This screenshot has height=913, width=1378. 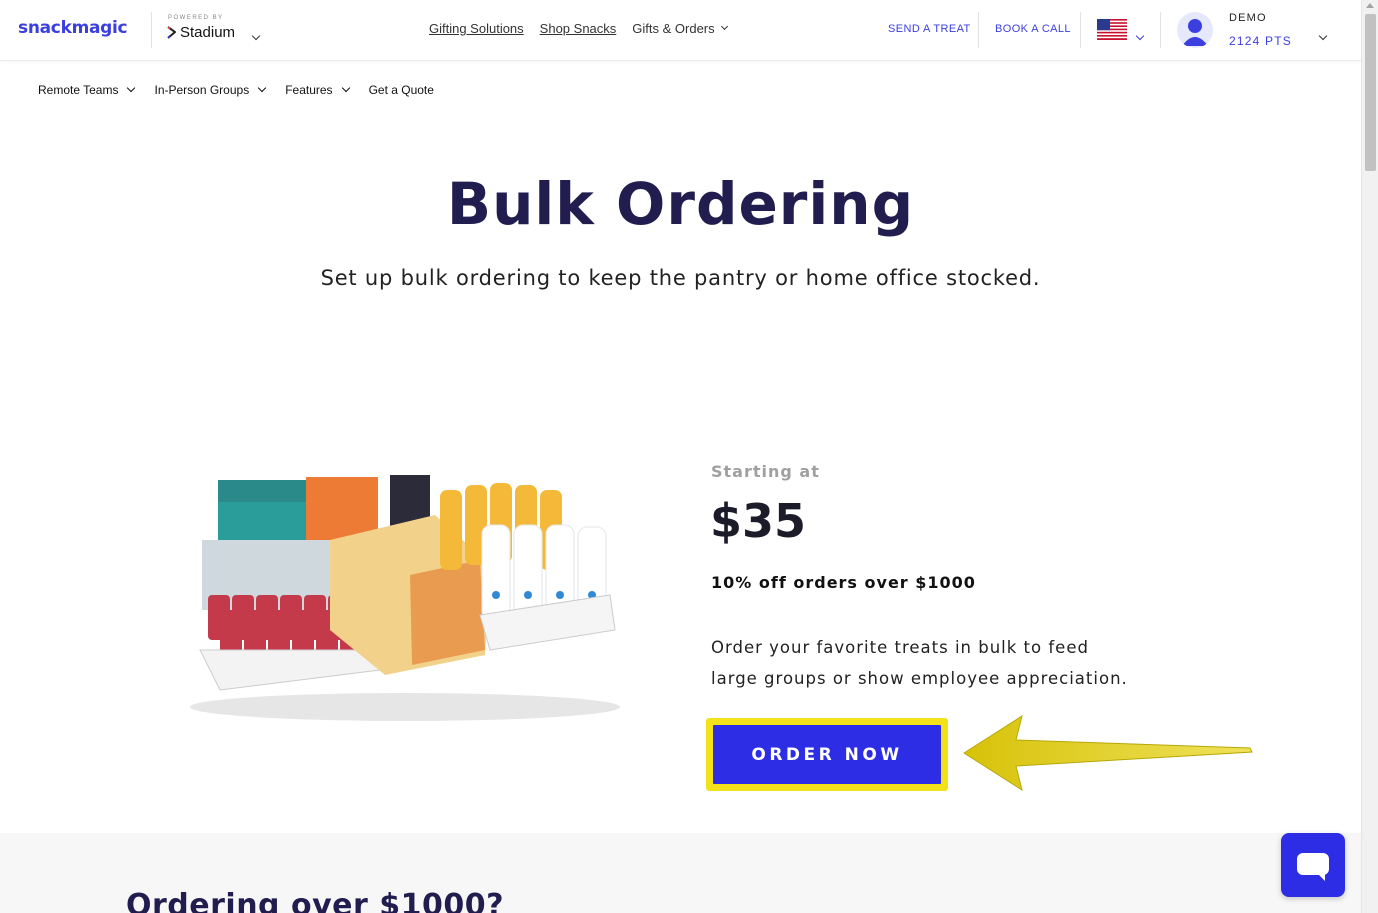 I want to click on scroll-up-arrow-icon, so click(x=1370, y=5).